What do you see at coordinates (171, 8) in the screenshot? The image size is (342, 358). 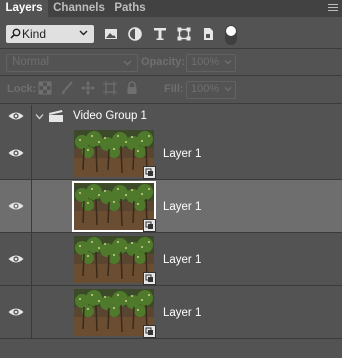 I see `panel-tab-bar: Layers Channels Paths` at bounding box center [171, 8].